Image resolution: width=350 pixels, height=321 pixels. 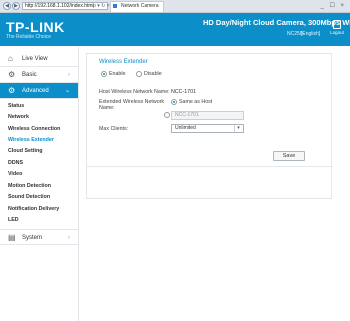 I want to click on logout-button: Logout, so click(x=337, y=31).